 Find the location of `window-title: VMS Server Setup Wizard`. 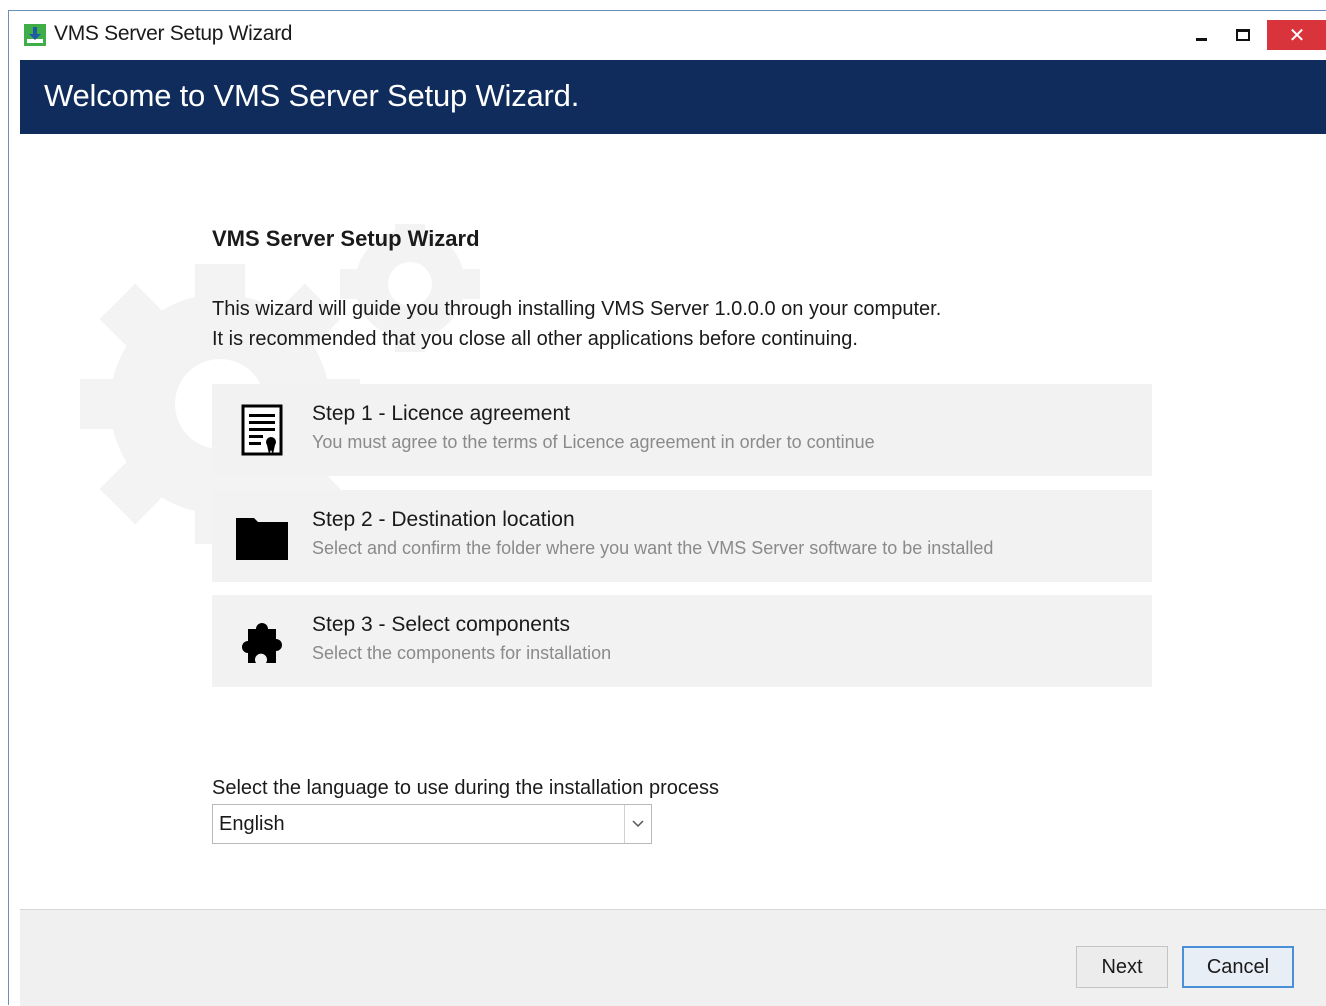

window-title: VMS Server Setup Wizard is located at coordinates (173, 33).